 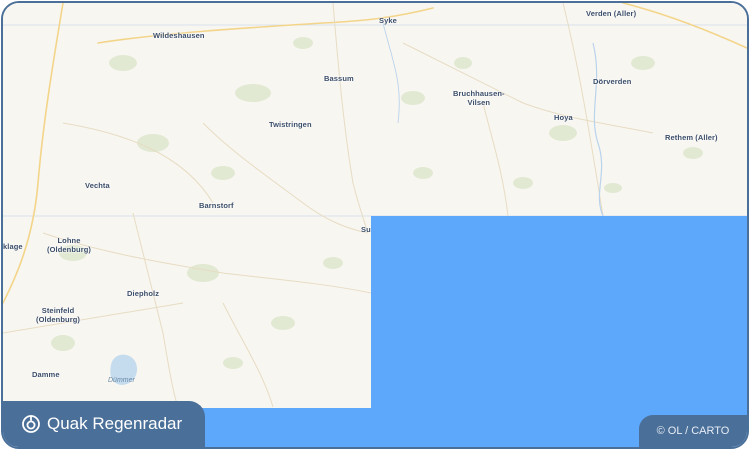 What do you see at coordinates (611, 13) in the screenshot?
I see `place-verden: Verden (Aller)` at bounding box center [611, 13].